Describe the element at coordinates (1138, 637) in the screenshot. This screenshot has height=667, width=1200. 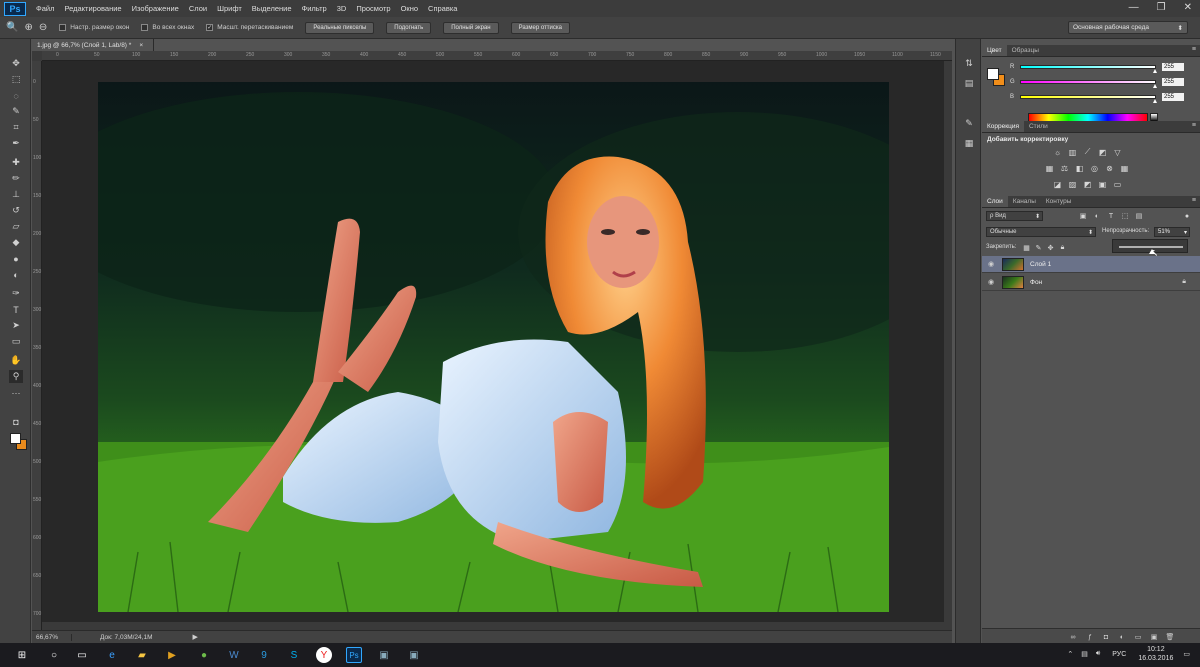
I see `new-group-icon: ▭` at that location.